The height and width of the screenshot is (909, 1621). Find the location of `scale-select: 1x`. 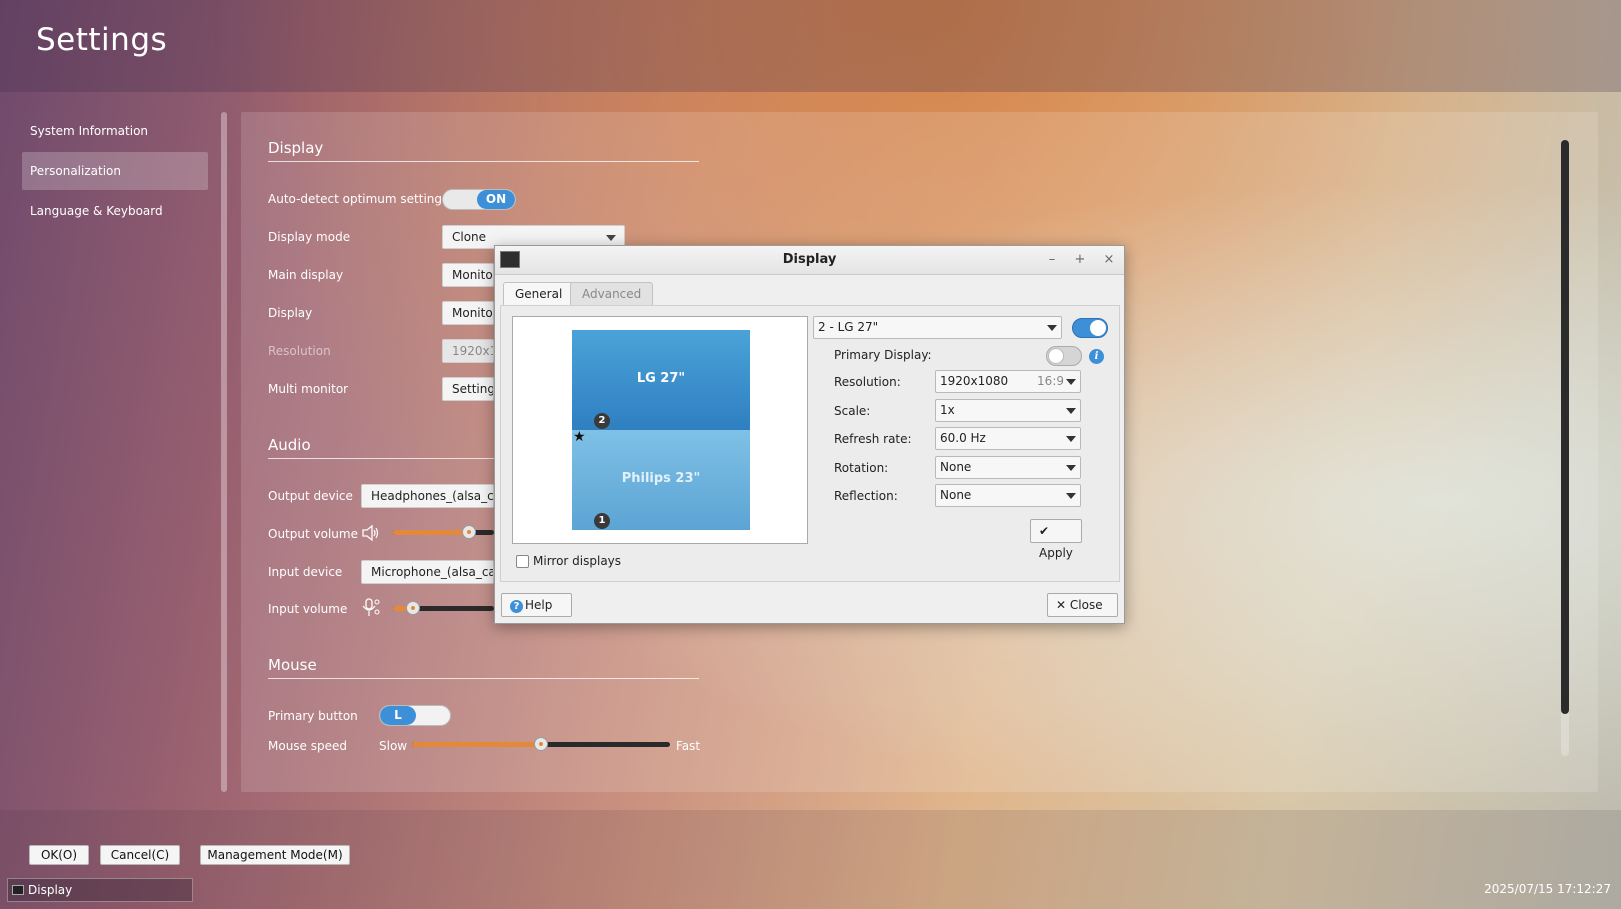

scale-select: 1x is located at coordinates (1008, 410).